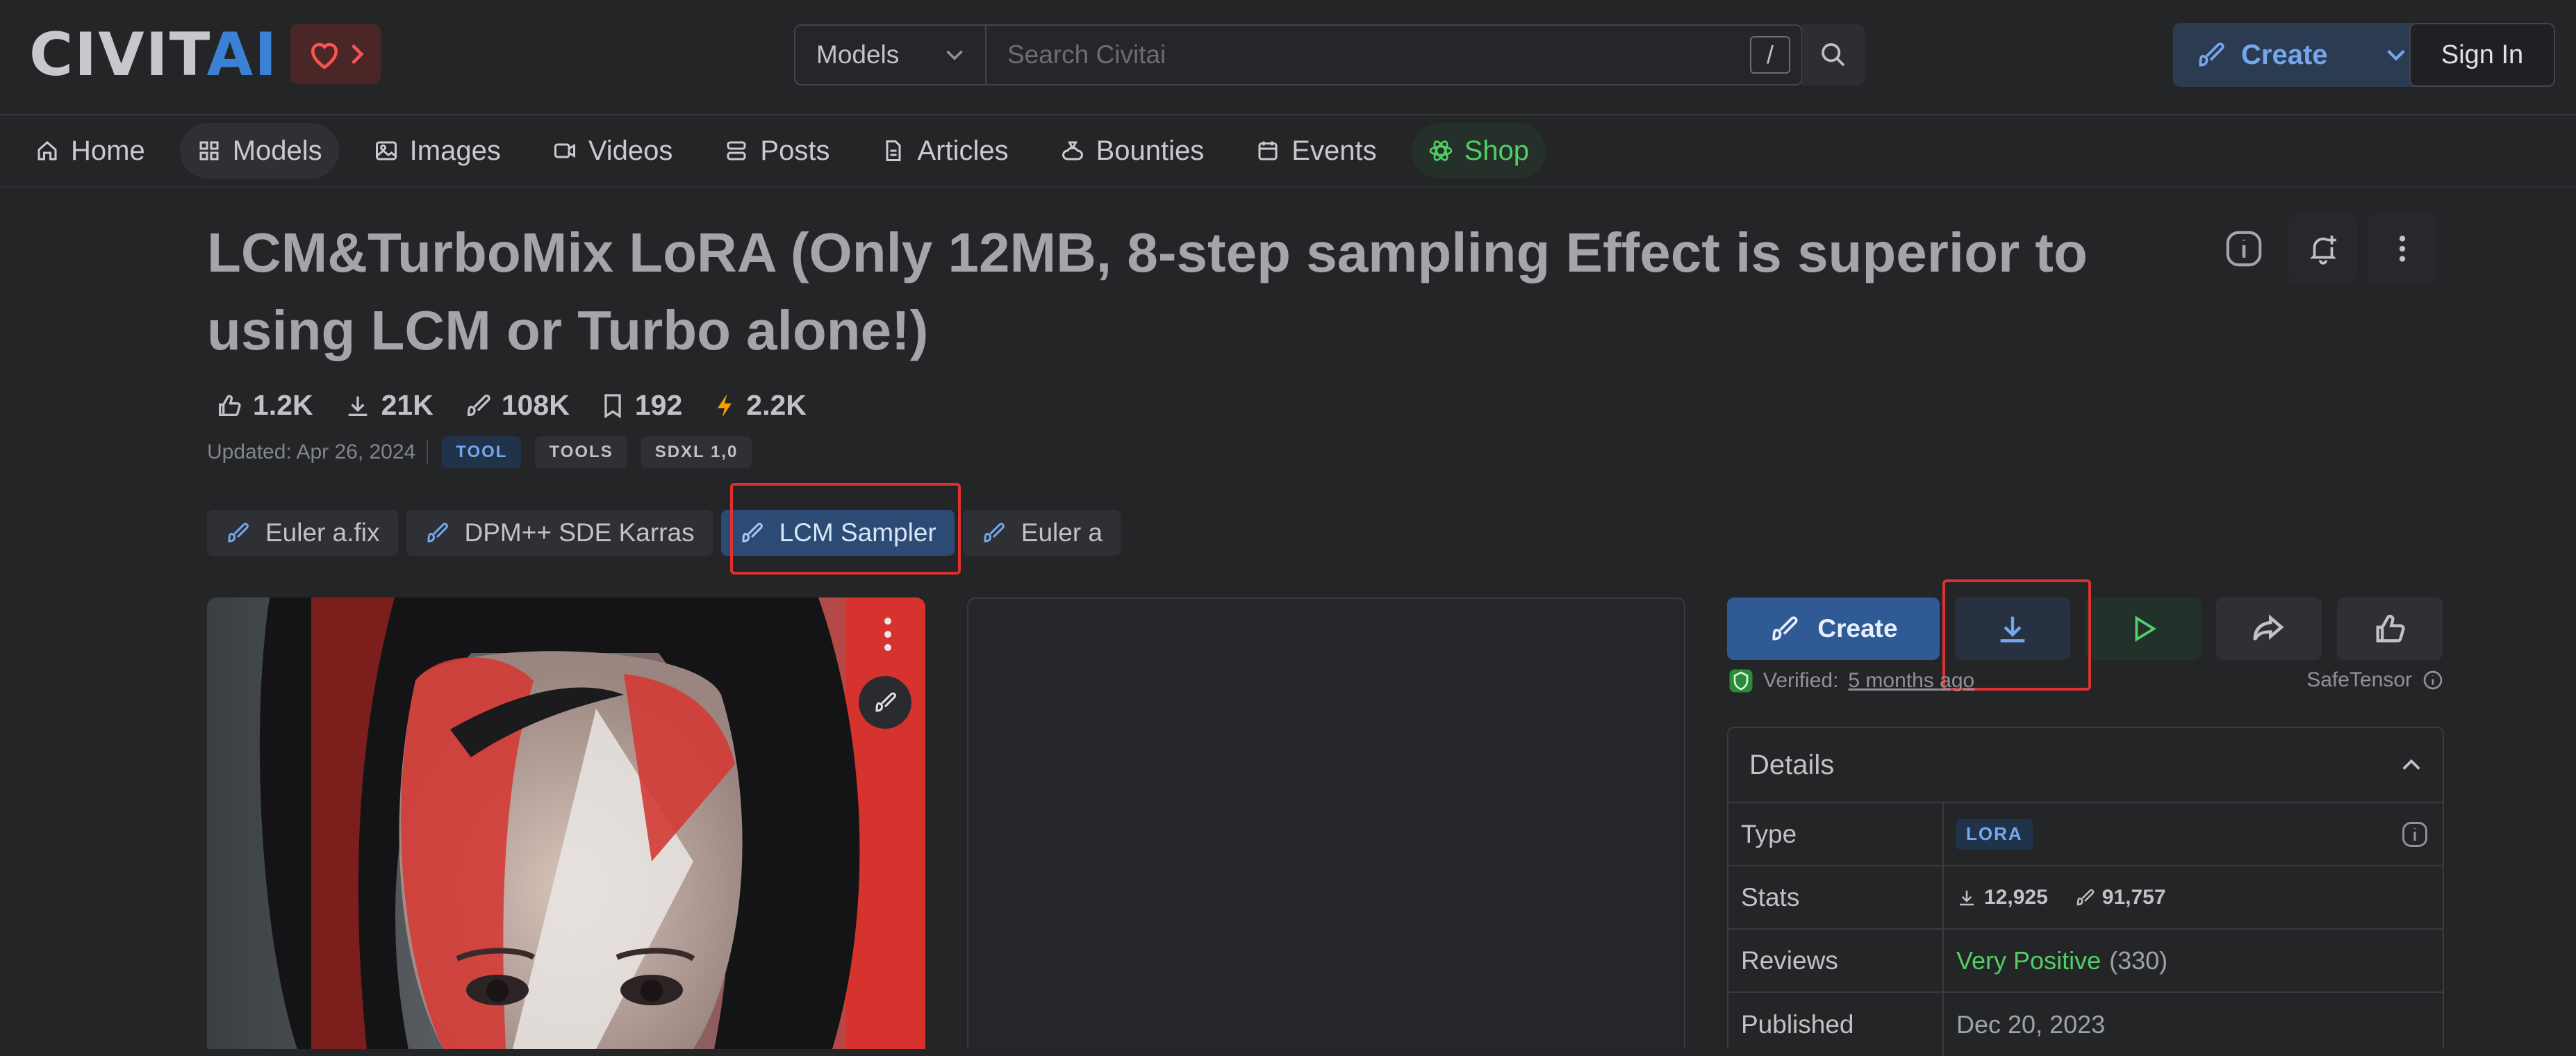  I want to click on nav-item-events: Events, so click(1316, 151).